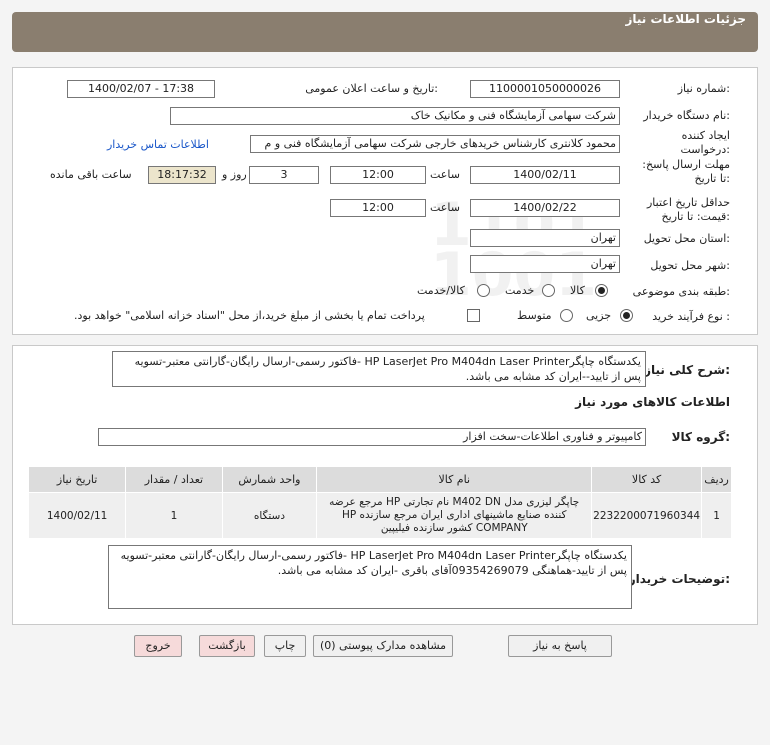 The width and height of the screenshot is (770, 745). Describe the element at coordinates (577, 290) in the screenshot. I see `category-goods-label: کالا` at that location.